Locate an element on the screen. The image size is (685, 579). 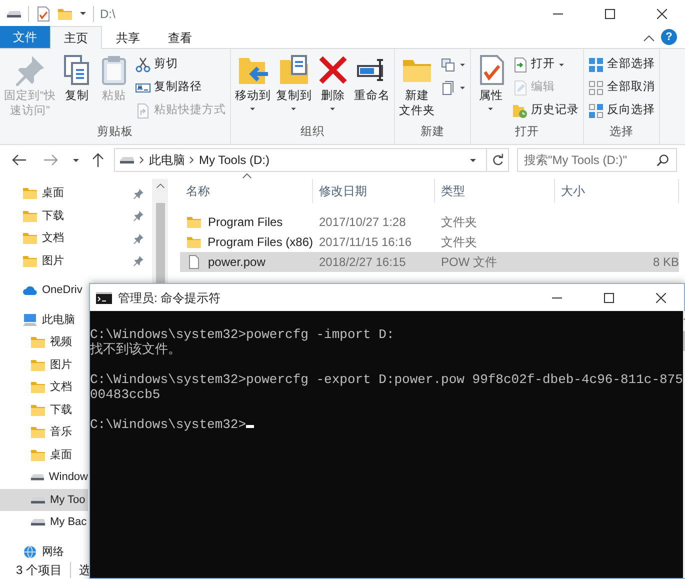
empty-grid-icon is located at coordinates (596, 88).